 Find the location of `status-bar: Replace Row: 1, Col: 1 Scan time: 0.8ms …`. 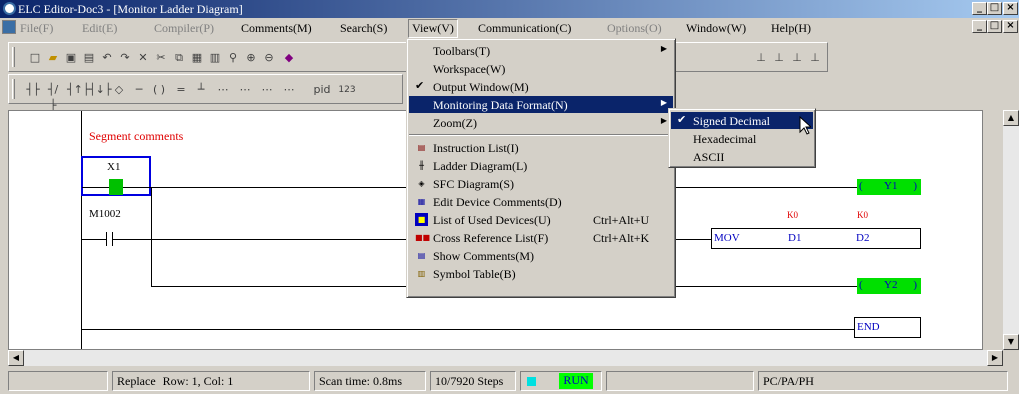

status-bar: Replace Row: 1, Col: 1 Scan time: 0.8ms … is located at coordinates (509, 381).